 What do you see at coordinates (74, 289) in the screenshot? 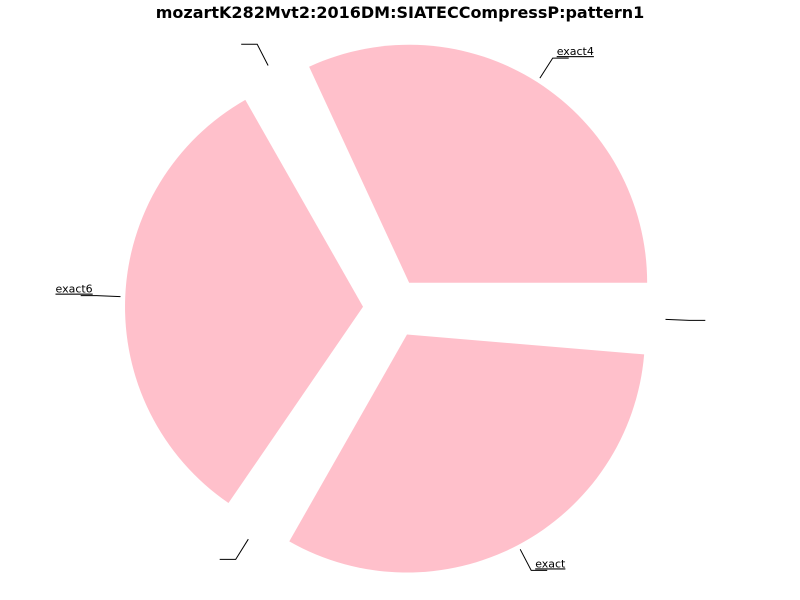
I see `slice-label-exact6: exact6` at bounding box center [74, 289].